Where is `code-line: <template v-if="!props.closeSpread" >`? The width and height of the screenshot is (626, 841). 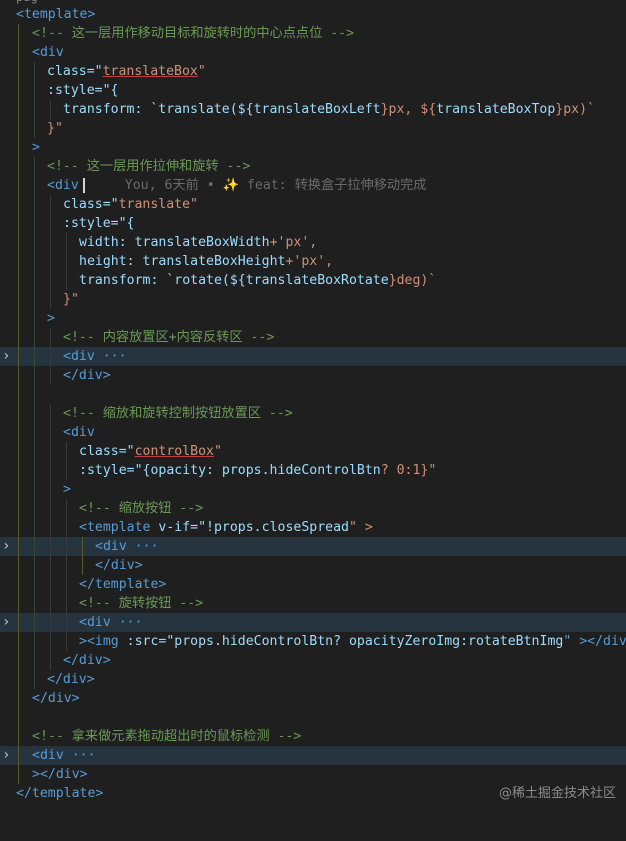
code-line: <template v-if="!props.closeSpread" > is located at coordinates (313, 527).